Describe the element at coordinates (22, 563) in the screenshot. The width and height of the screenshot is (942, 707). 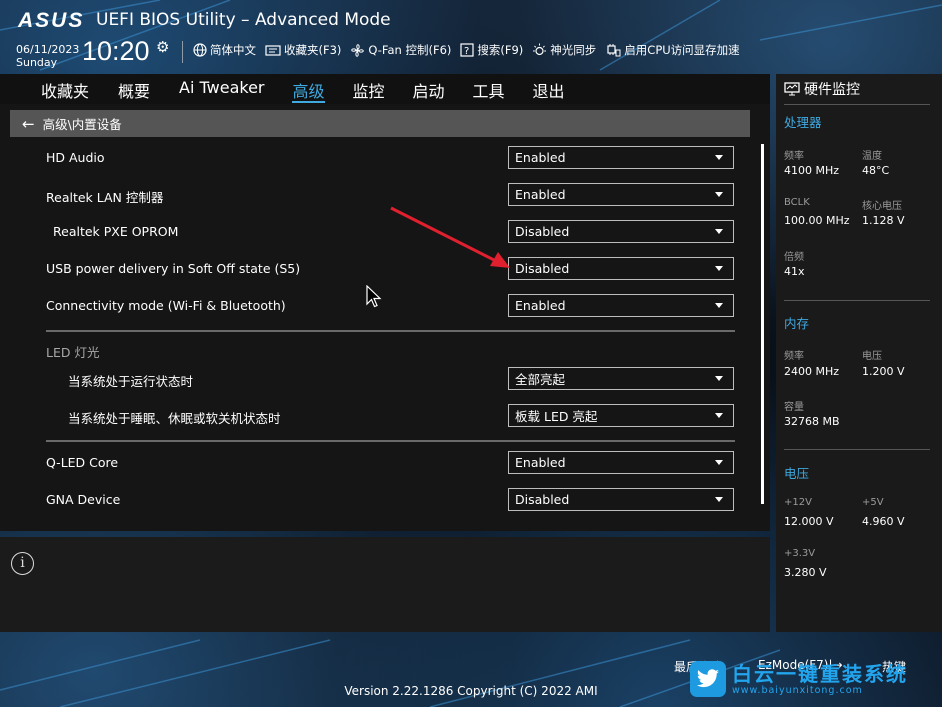
I see `info-icon: i` at that location.